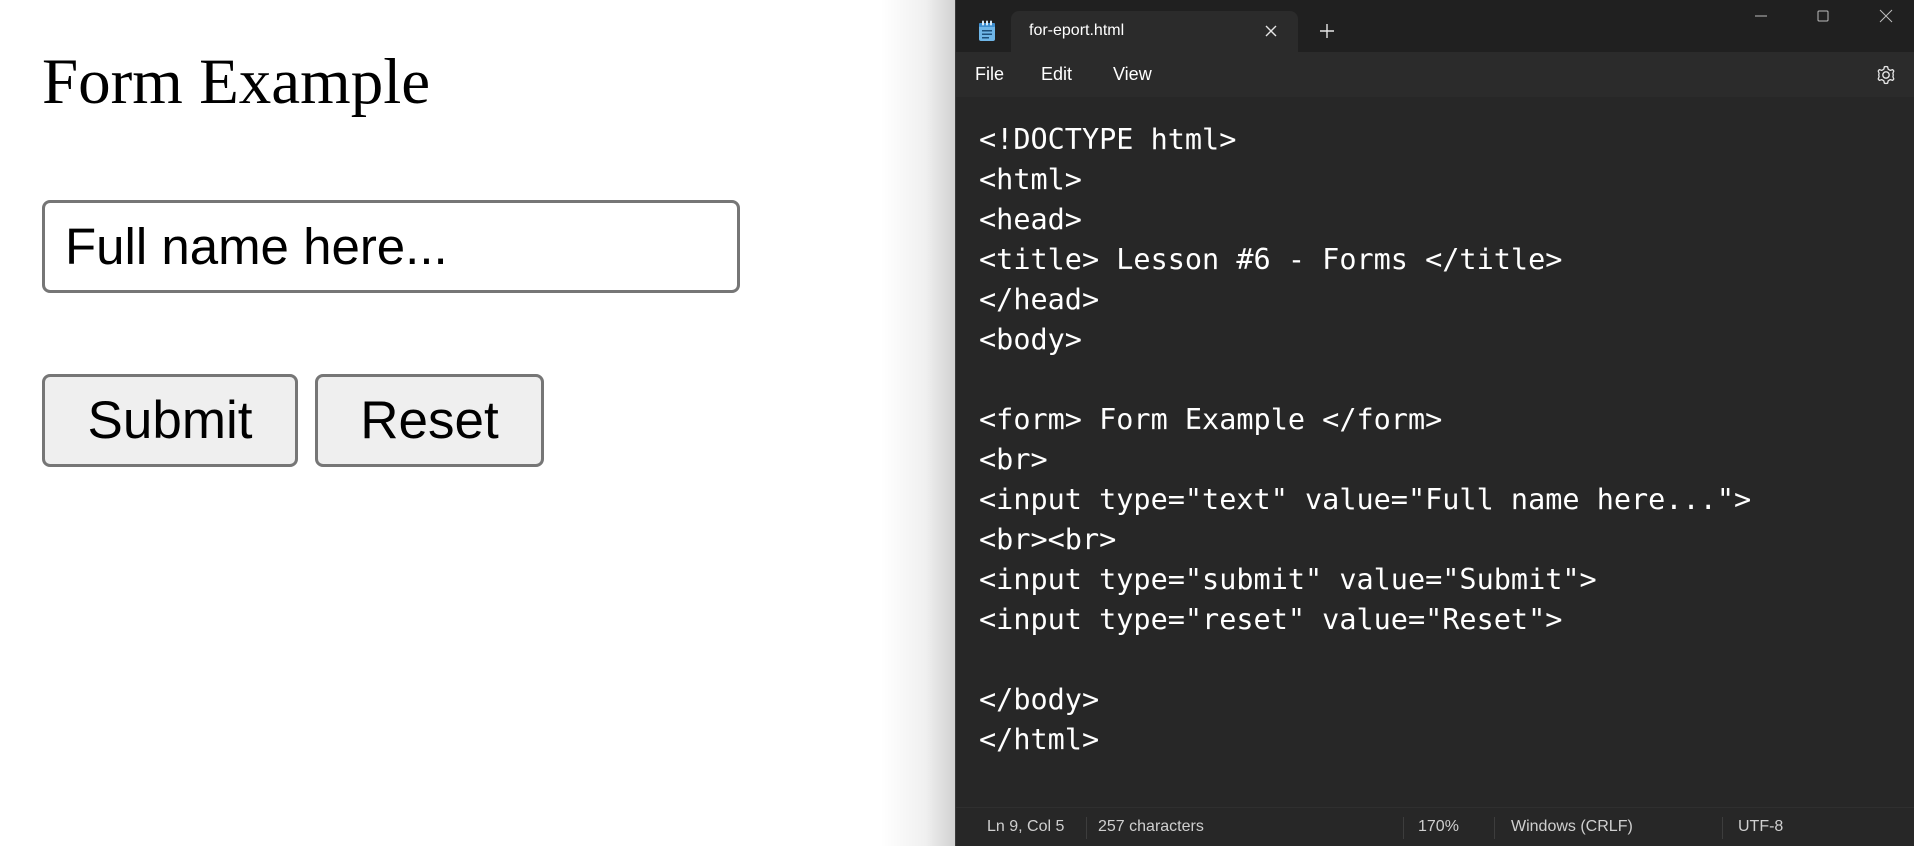 The image size is (1914, 846). What do you see at coordinates (1039, 699) in the screenshot?
I see `code-line: </body>` at bounding box center [1039, 699].